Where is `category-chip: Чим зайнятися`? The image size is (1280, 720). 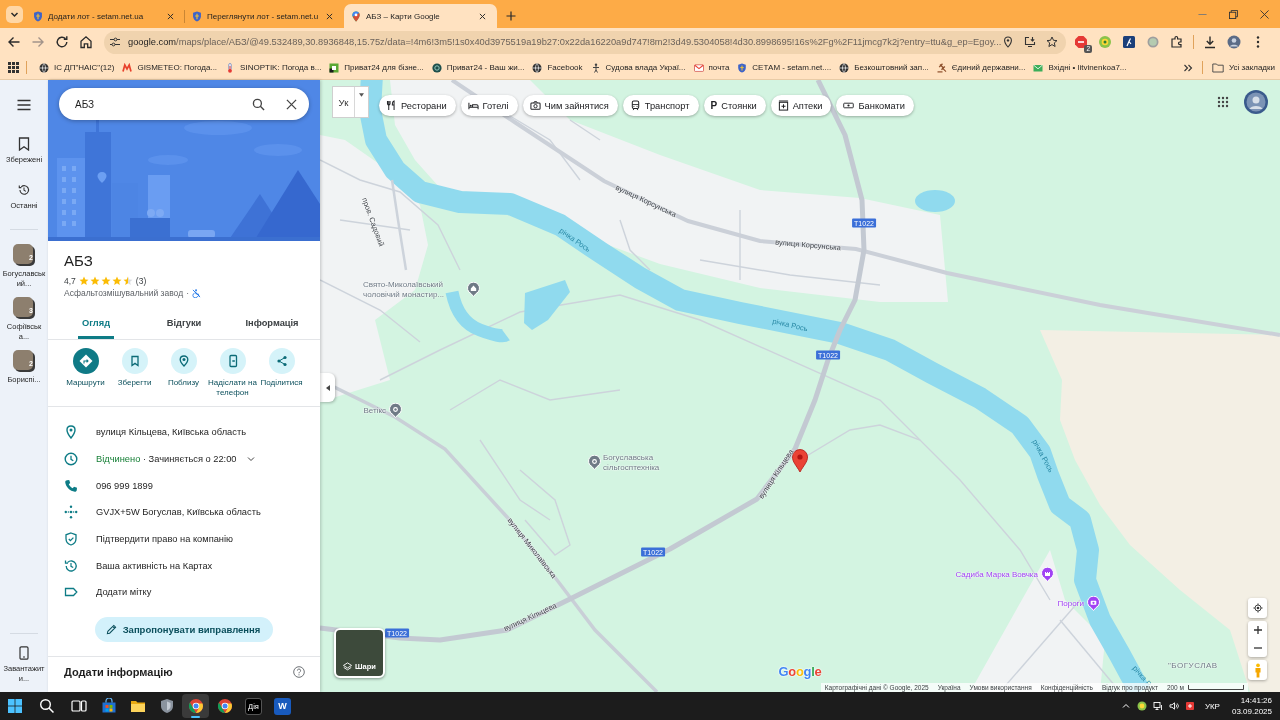
category-chip: Чим зайнятися is located at coordinates (570, 105).